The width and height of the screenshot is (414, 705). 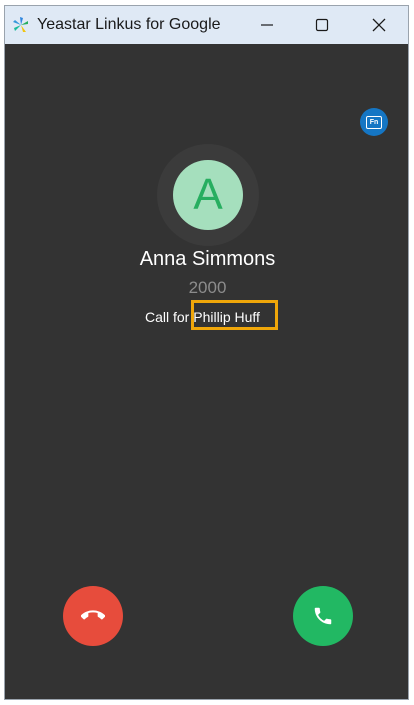 I want to click on answer-button, so click(x=323, y=616).